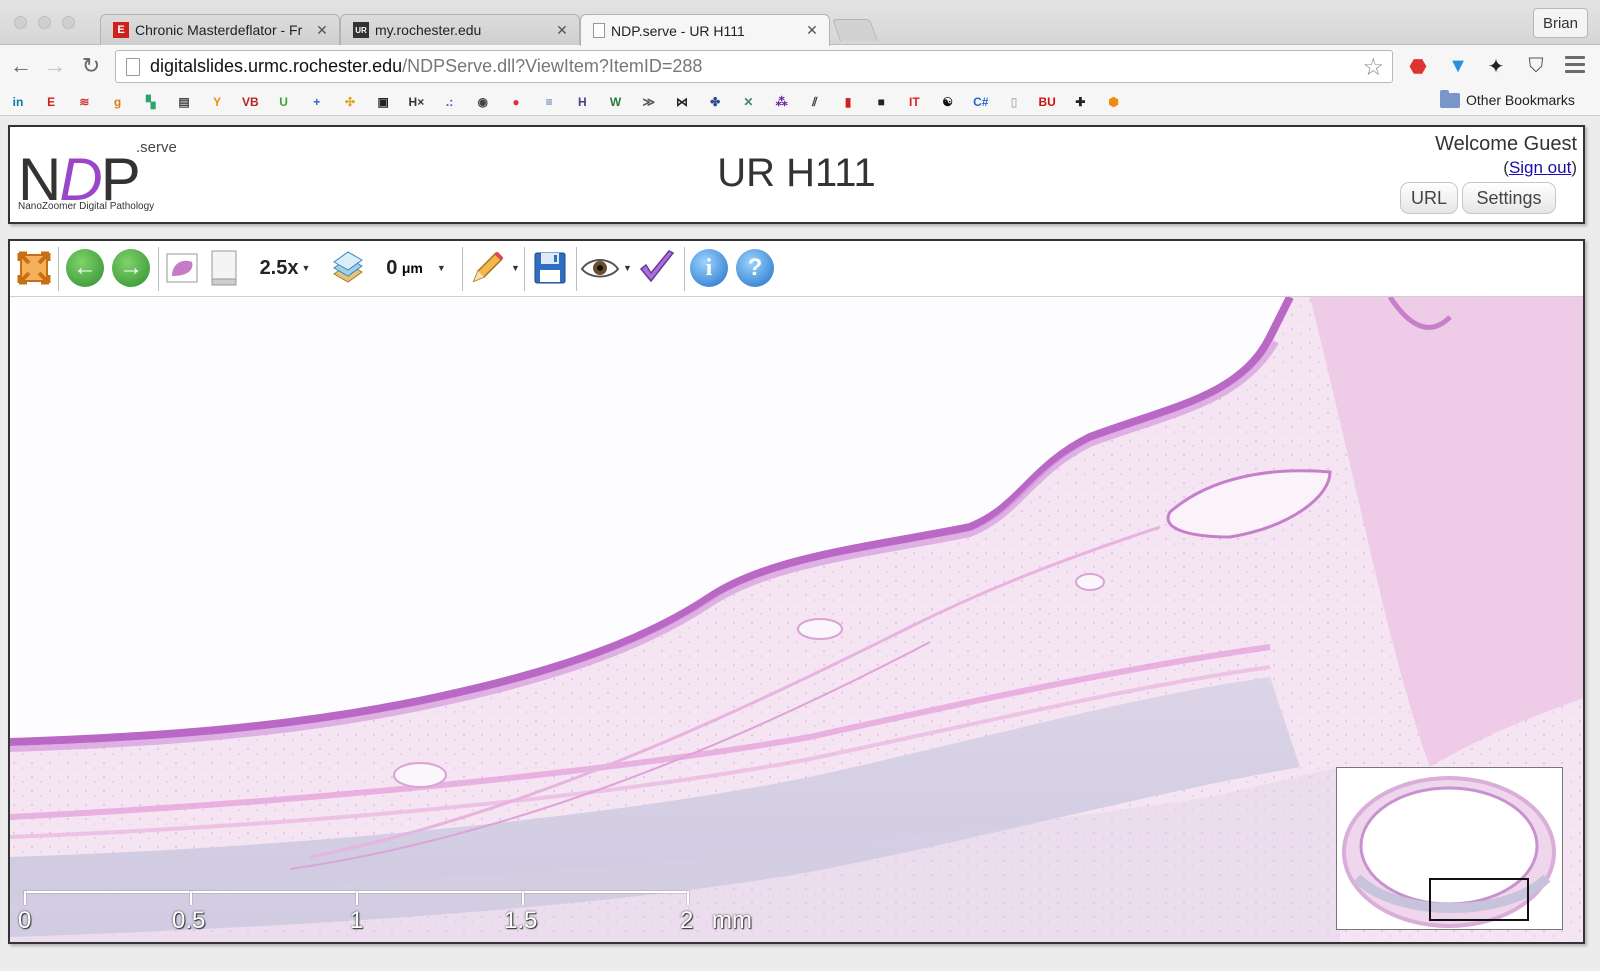  Describe the element at coordinates (616, 102) in the screenshot. I see `bookmark-icon: W` at that location.